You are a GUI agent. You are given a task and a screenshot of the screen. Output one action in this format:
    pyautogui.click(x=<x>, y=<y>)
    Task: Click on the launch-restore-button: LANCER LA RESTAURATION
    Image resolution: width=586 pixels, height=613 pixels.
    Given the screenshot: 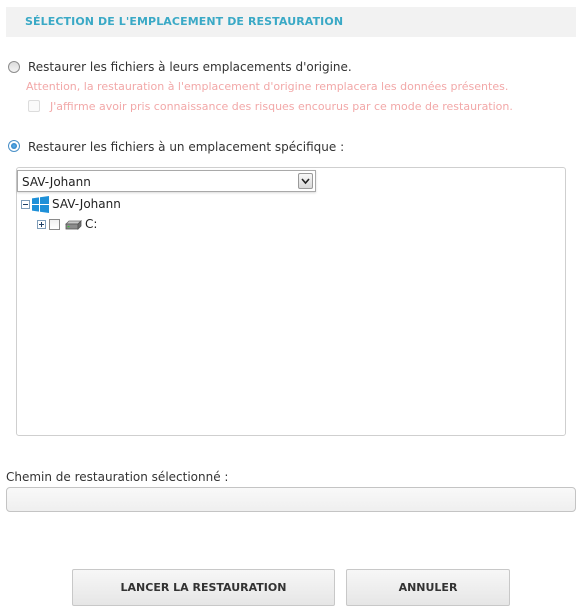 What is the action you would take?
    pyautogui.click(x=203, y=587)
    